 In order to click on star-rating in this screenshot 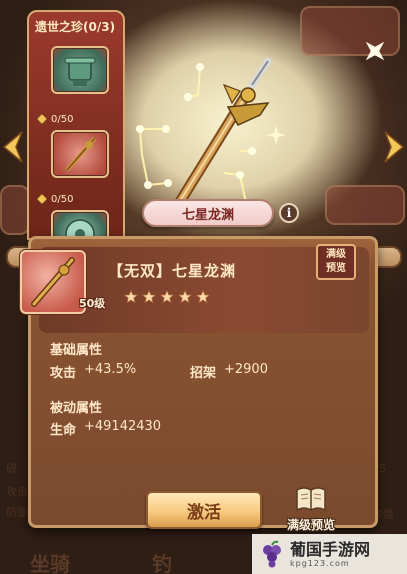, I will do `click(167, 297)`.